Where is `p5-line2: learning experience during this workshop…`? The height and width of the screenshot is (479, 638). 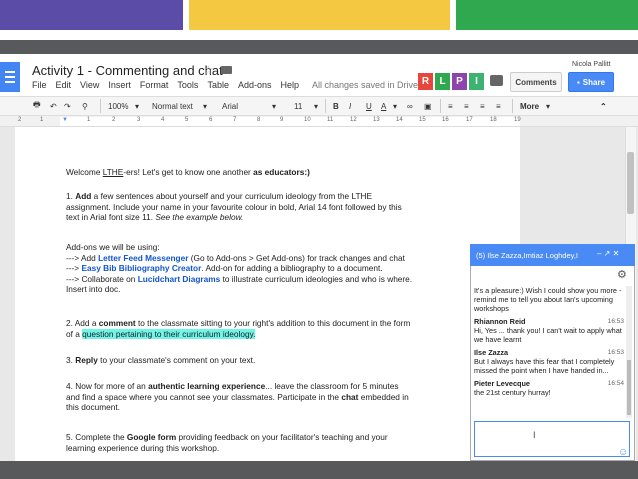 p5-line2: learning experience during this workshop… is located at coordinates (143, 447).